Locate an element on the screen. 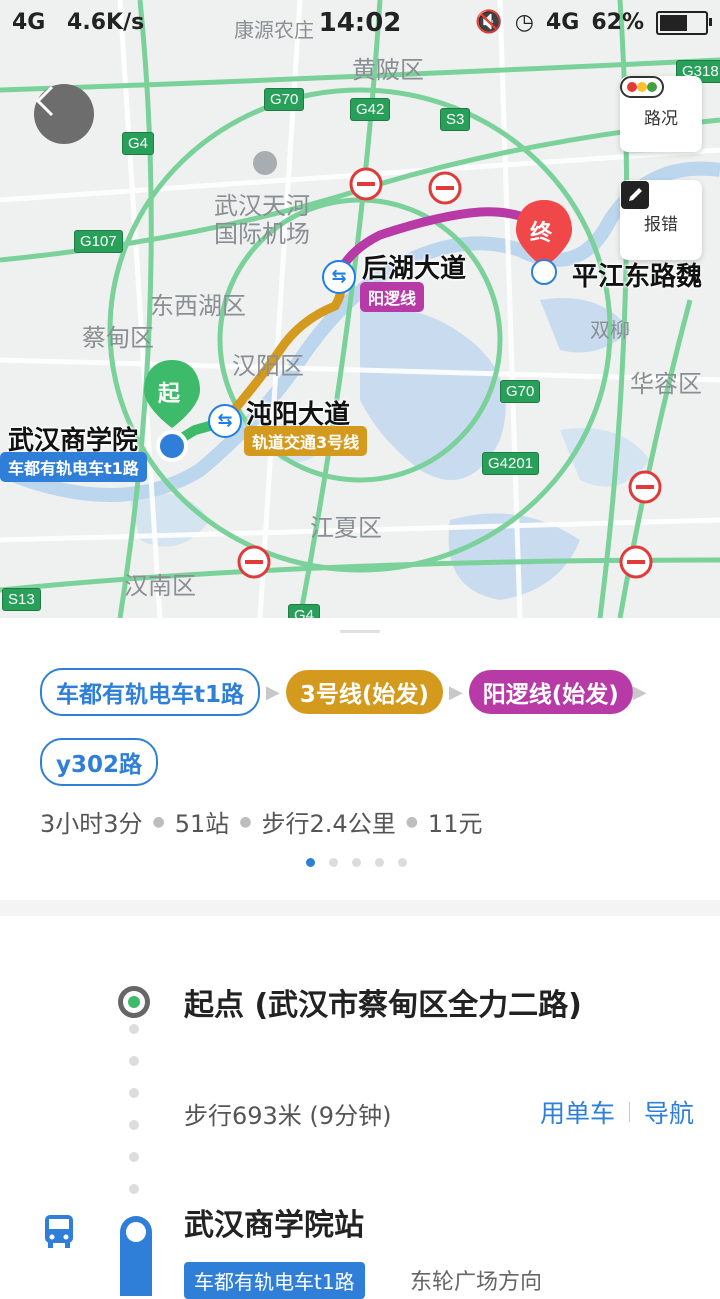 The image size is (720, 1299). route-pager is located at coordinates (356, 862).